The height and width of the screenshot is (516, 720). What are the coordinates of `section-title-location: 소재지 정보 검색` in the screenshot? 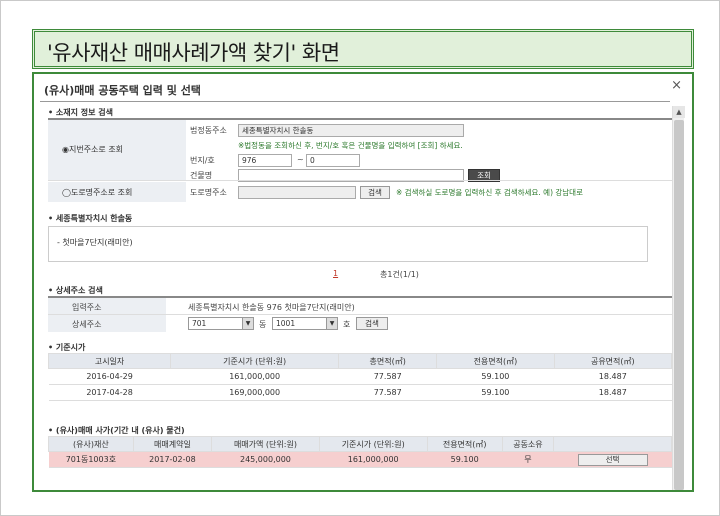 It's located at (80, 112).